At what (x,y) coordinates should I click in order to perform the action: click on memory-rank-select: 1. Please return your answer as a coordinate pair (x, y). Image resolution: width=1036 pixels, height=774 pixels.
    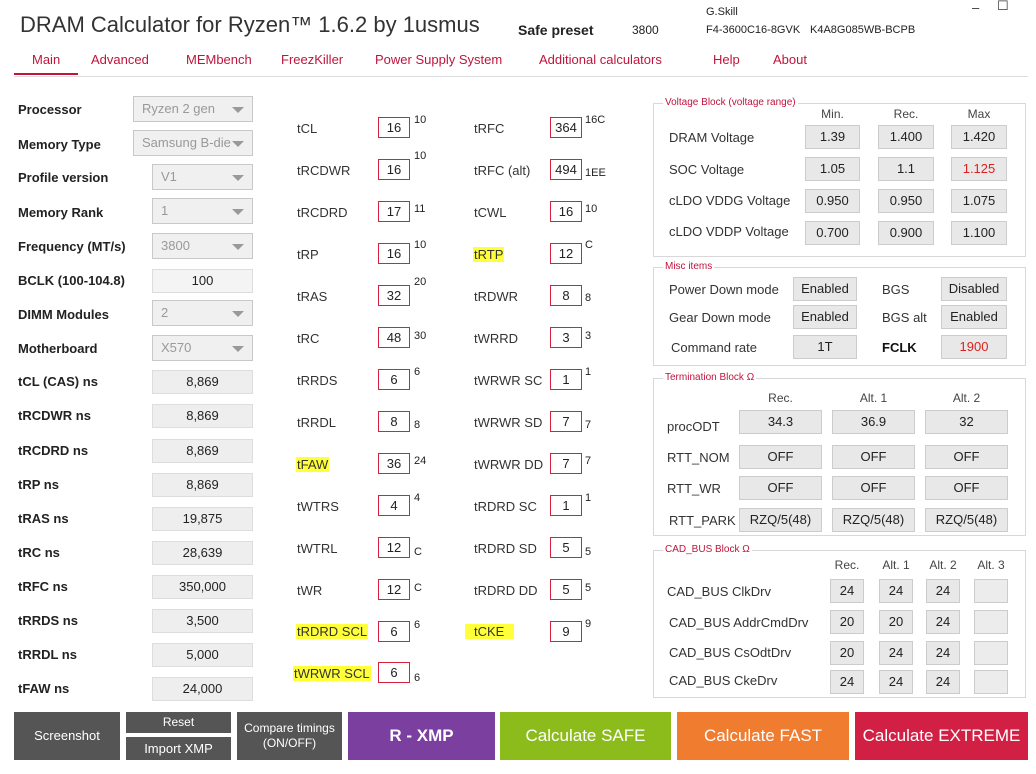
    Looking at the image, I should click on (202, 211).